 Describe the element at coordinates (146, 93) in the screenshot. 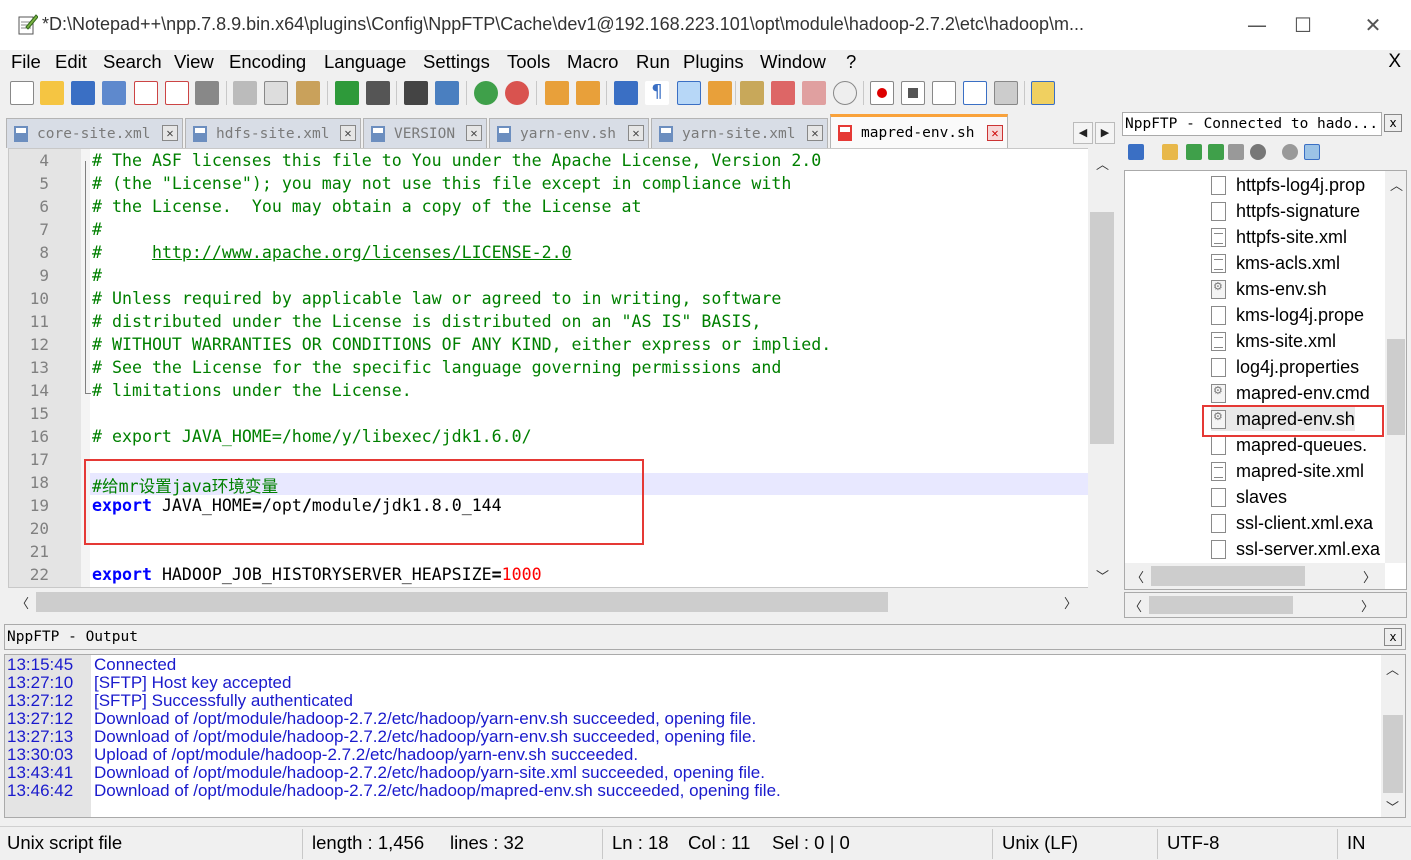

I see `close-icon` at that location.